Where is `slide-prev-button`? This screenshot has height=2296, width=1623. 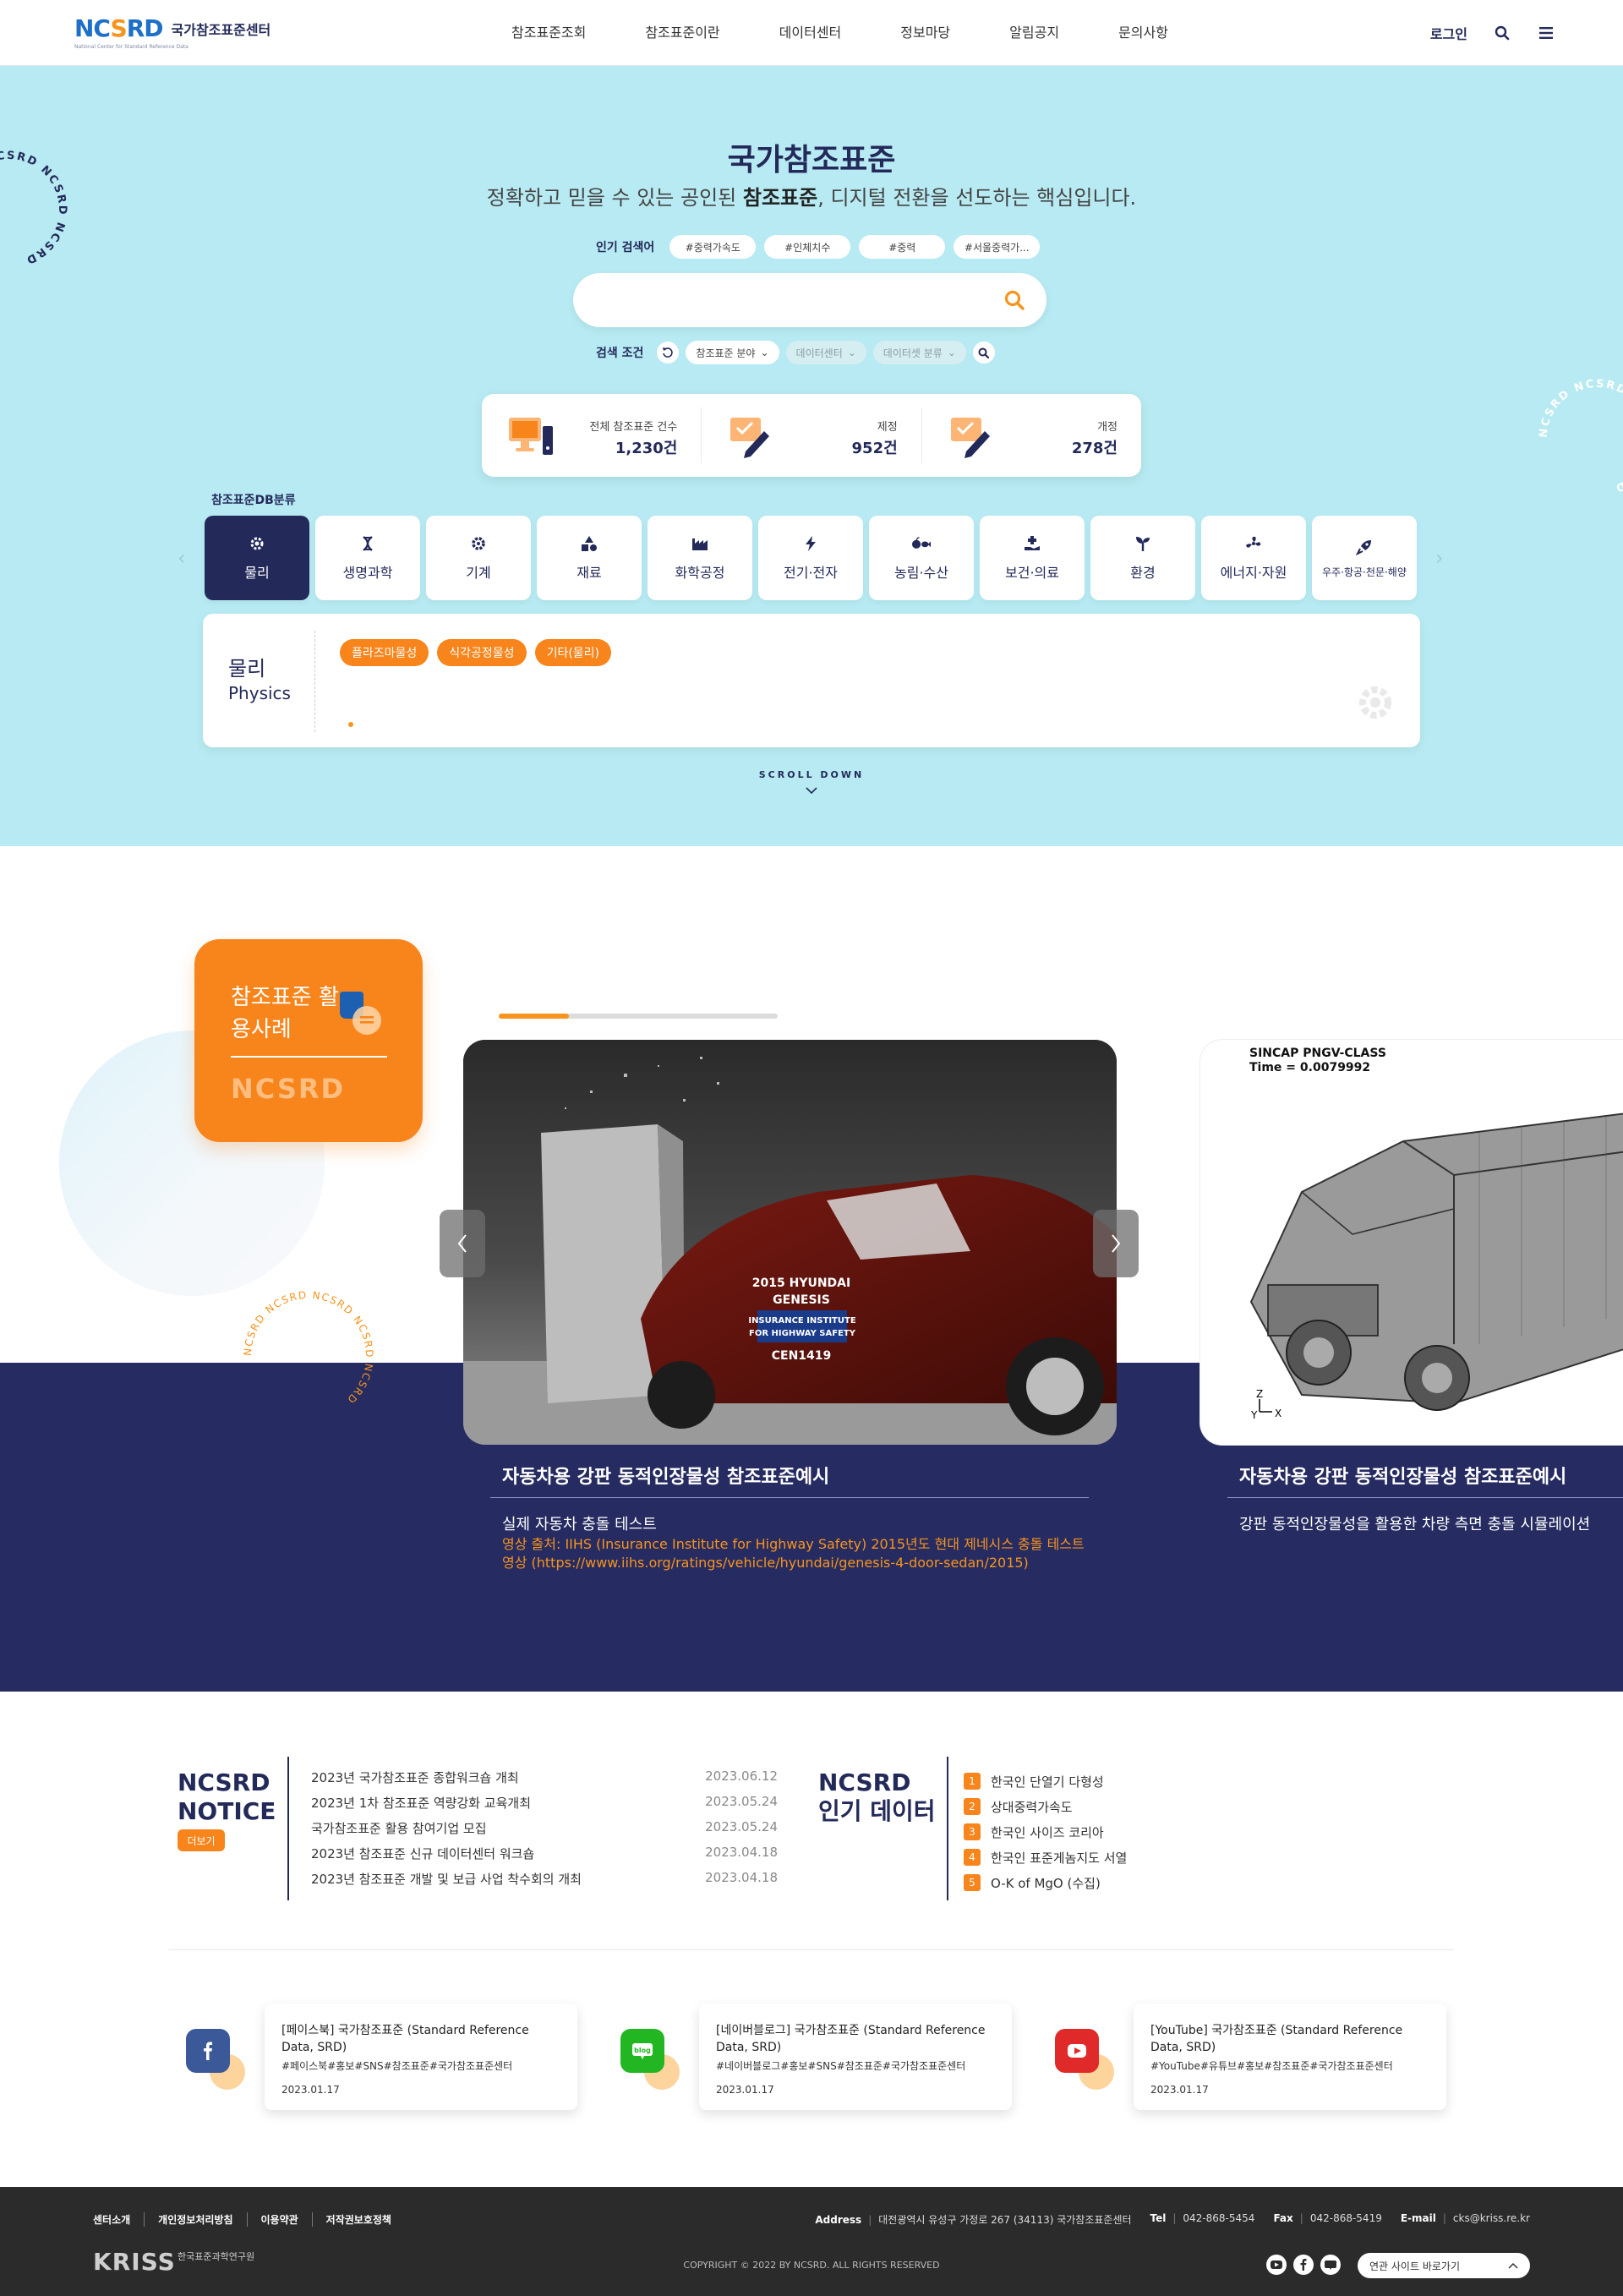 slide-prev-button is located at coordinates (463, 1243).